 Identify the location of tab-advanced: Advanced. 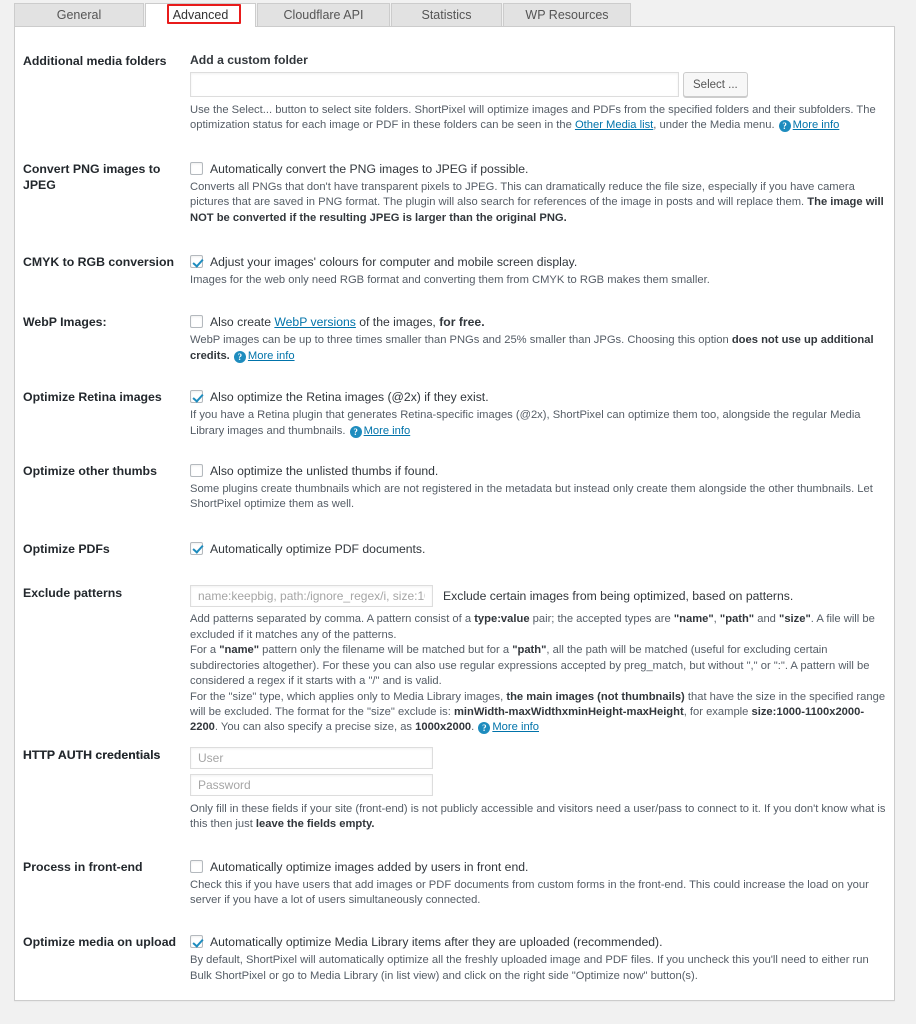
(200, 15).